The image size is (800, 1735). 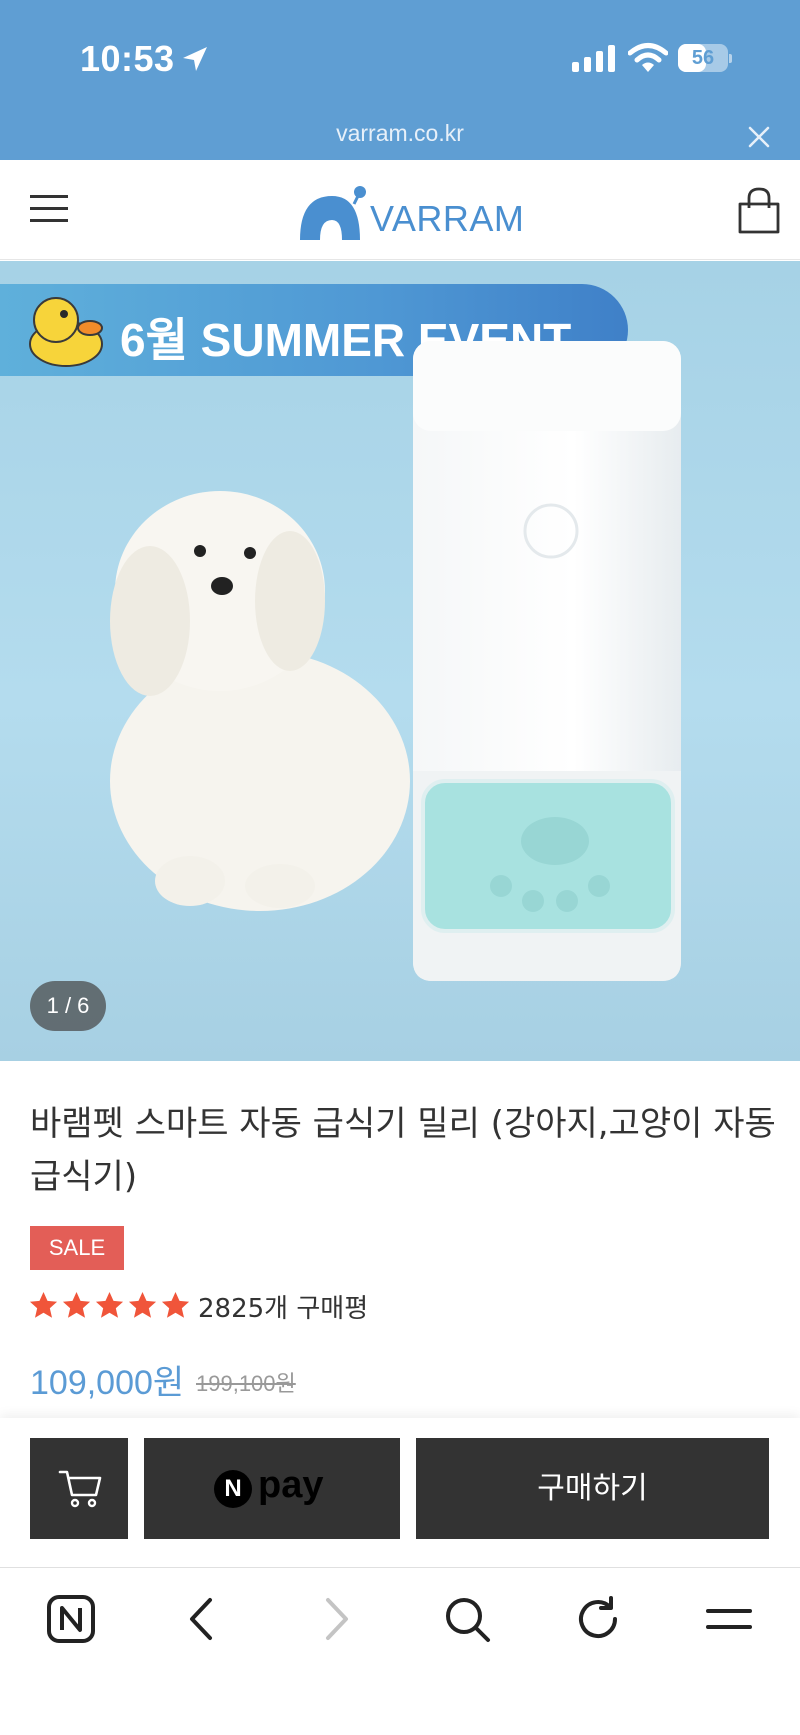 What do you see at coordinates (203, 1619) in the screenshot?
I see `back-icon` at bounding box center [203, 1619].